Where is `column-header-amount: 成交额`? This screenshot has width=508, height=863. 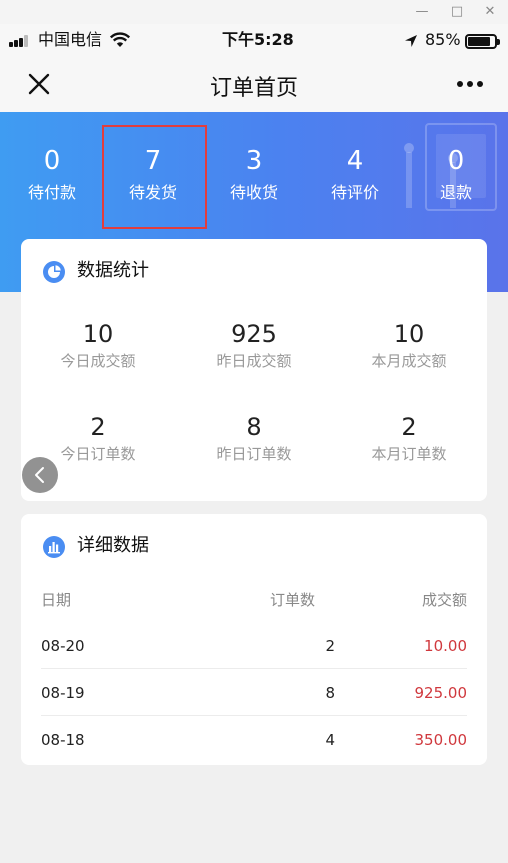
column-header-amount: 成交额 is located at coordinates (444, 600).